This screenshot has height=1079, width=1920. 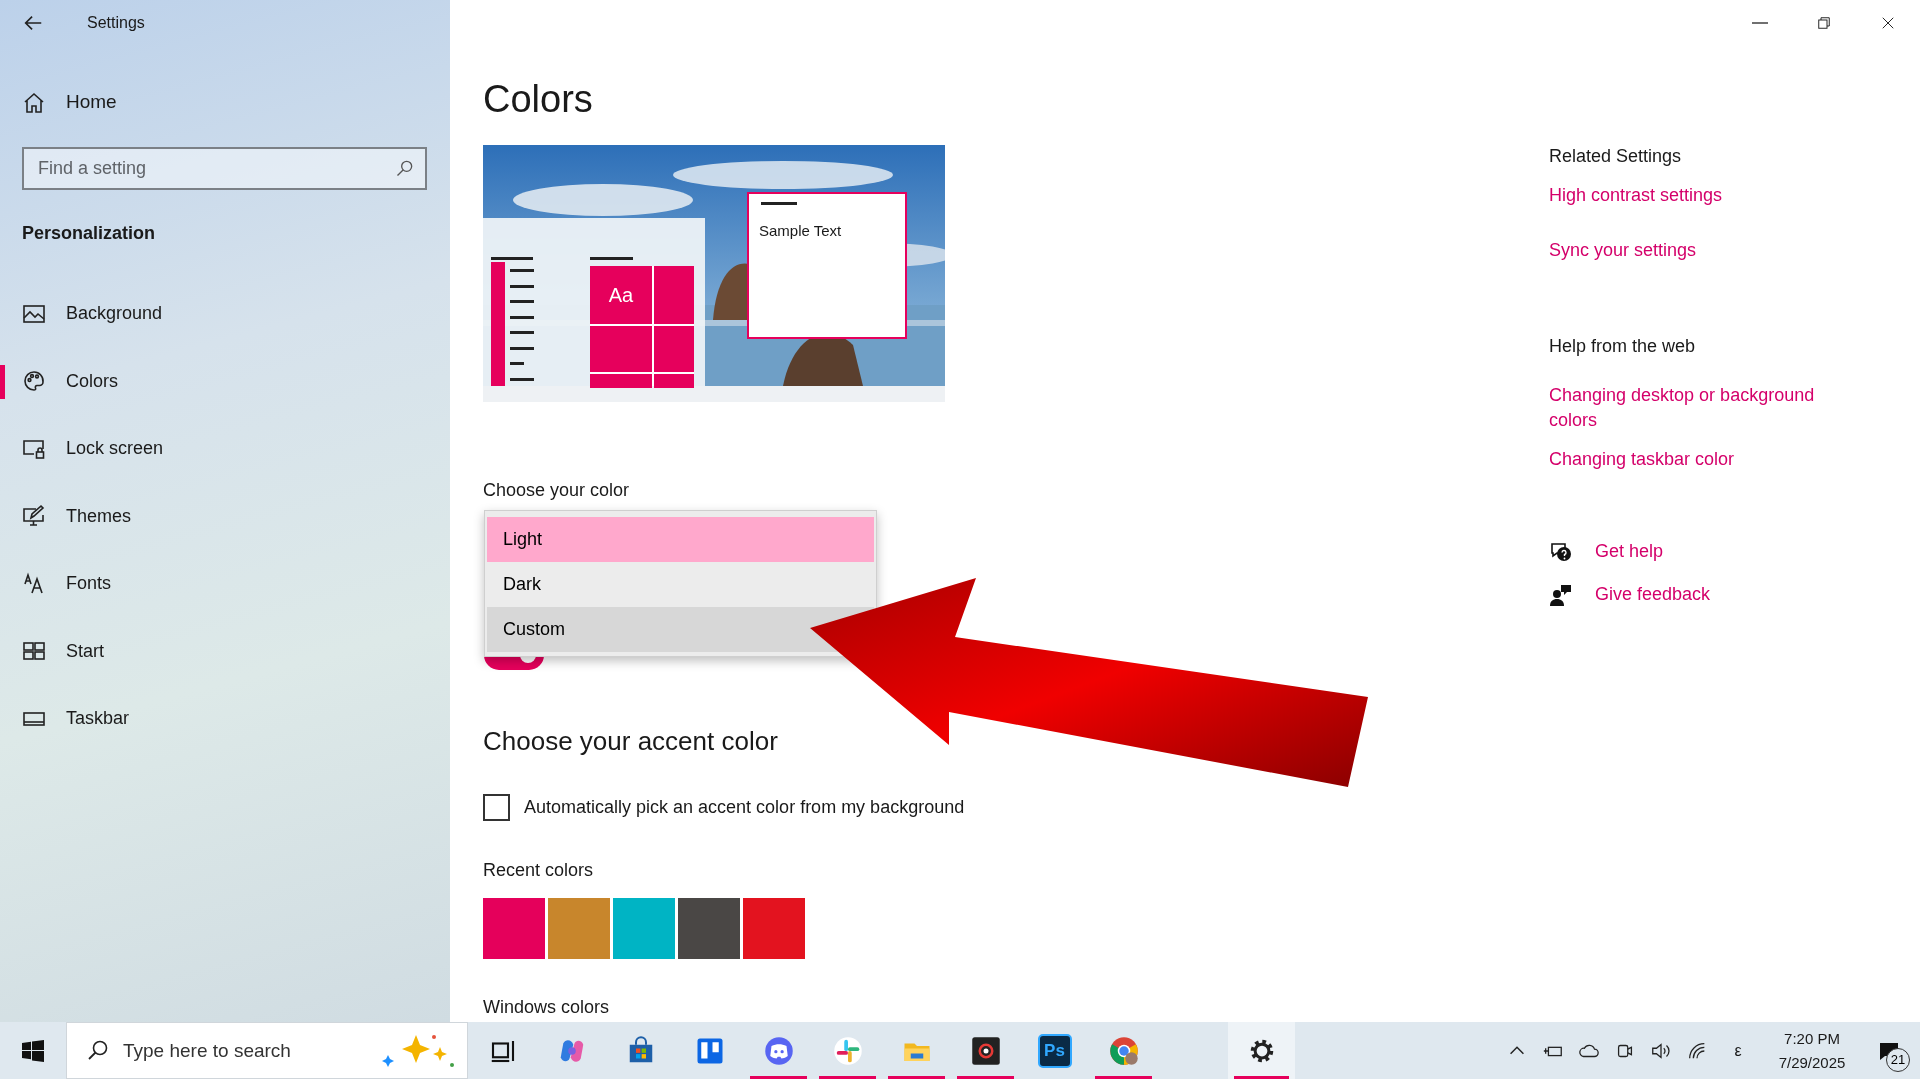 I want to click on sidebar-item: Taskbar, so click(x=225, y=719).